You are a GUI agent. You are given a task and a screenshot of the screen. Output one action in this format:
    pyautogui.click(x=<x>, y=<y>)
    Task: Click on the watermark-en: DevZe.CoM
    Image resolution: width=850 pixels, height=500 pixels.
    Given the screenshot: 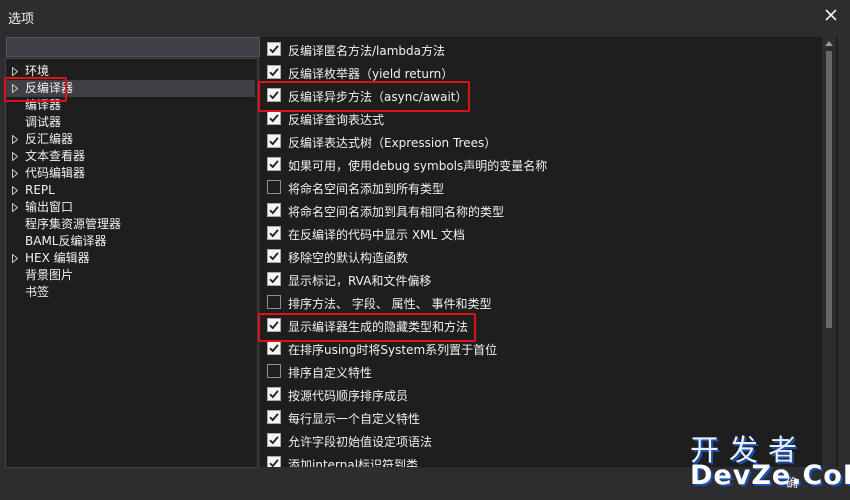 What is the action you would take?
    pyautogui.click(x=770, y=475)
    